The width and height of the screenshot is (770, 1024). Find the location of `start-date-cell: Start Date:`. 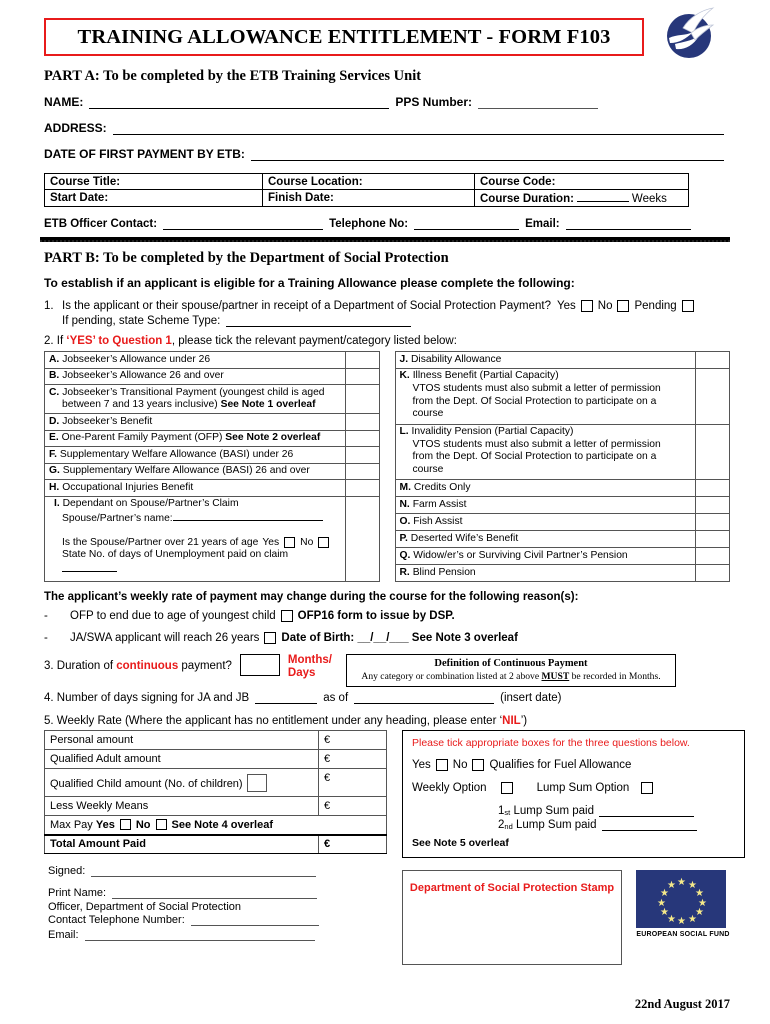

start-date-cell: Start Date: is located at coordinates (153, 198).